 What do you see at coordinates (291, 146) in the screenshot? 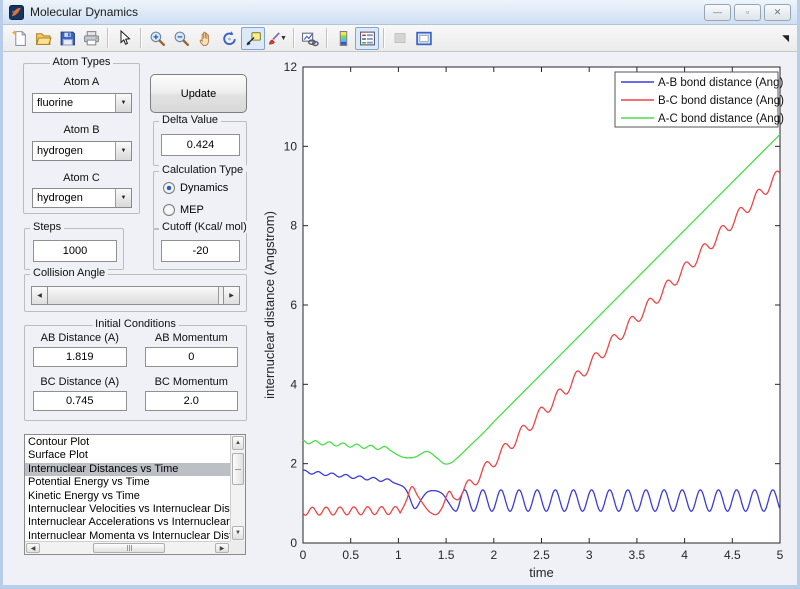
I see `y-tick-label: 10` at bounding box center [291, 146].